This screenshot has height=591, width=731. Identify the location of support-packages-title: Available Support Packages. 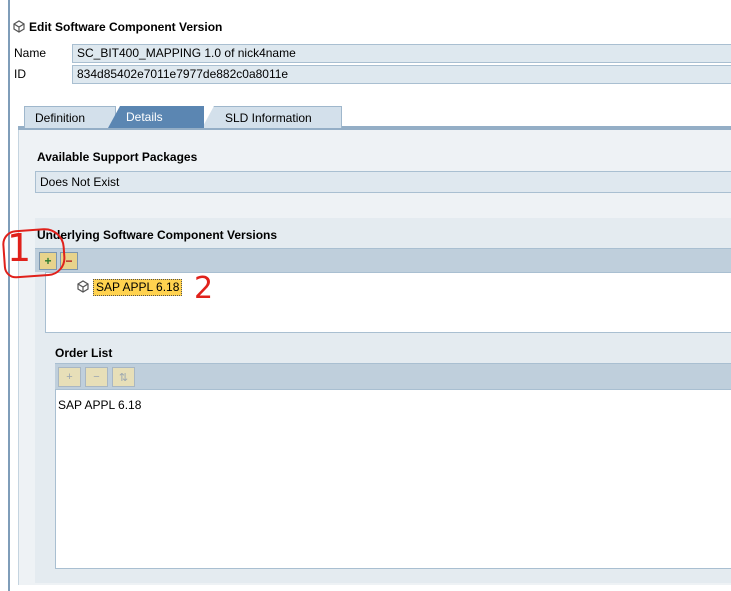
(117, 157).